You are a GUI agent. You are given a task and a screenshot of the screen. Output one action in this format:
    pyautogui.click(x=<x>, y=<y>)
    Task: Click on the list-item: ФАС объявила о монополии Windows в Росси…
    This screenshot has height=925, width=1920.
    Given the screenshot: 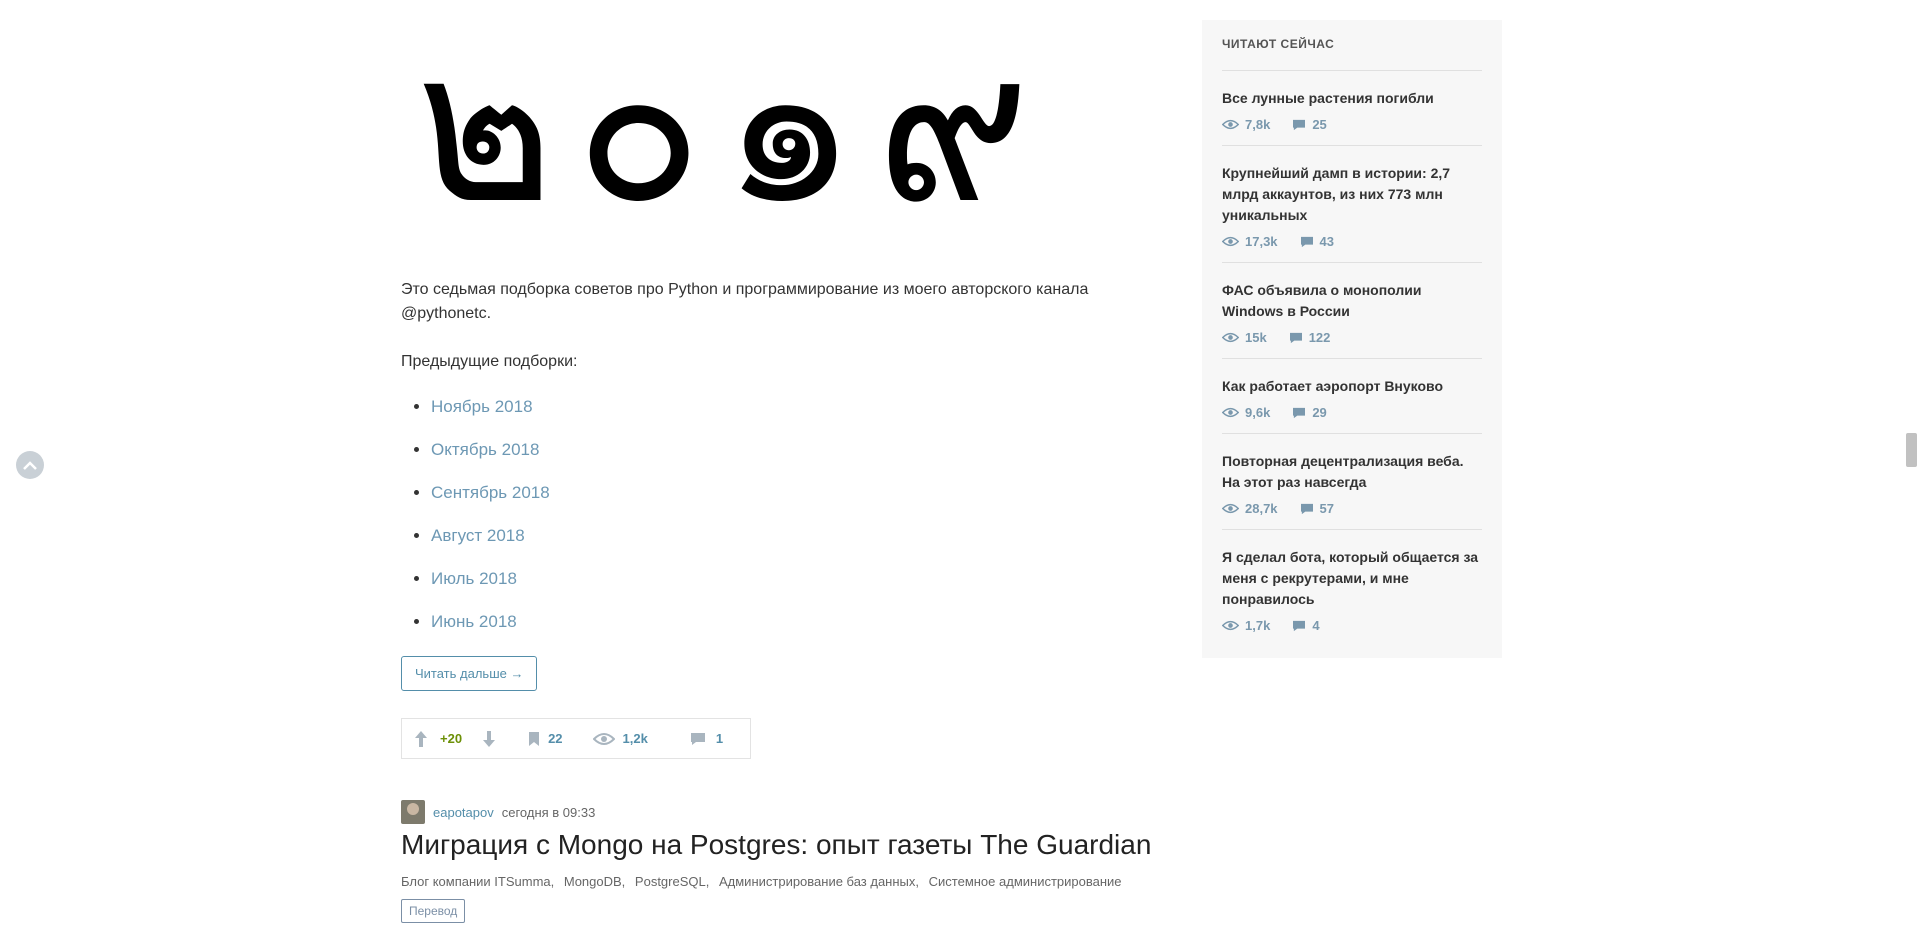 What is the action you would take?
    pyautogui.click(x=1352, y=311)
    